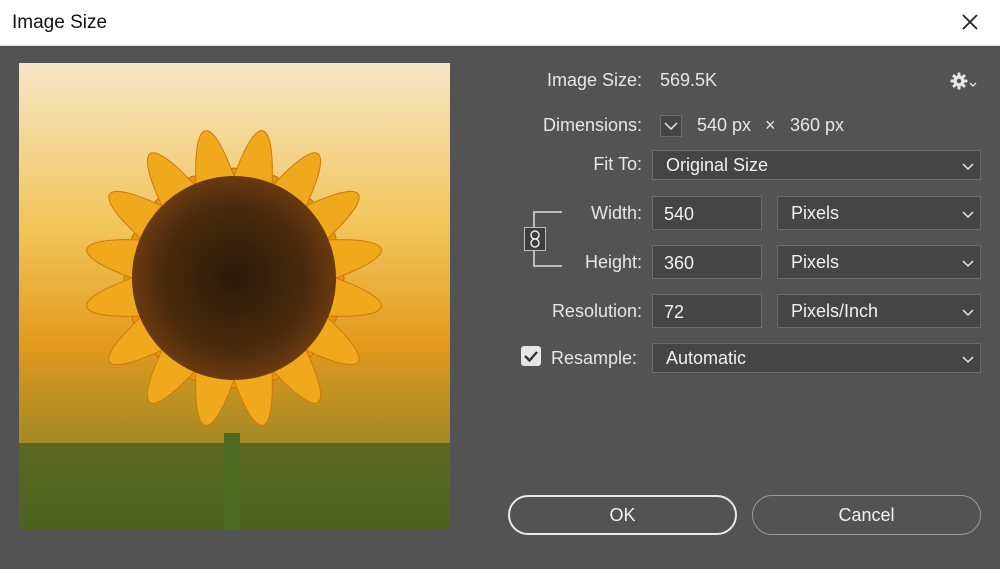 The image size is (1000, 569). Describe the element at coordinates (963, 81) in the screenshot. I see `gear-icon` at that location.